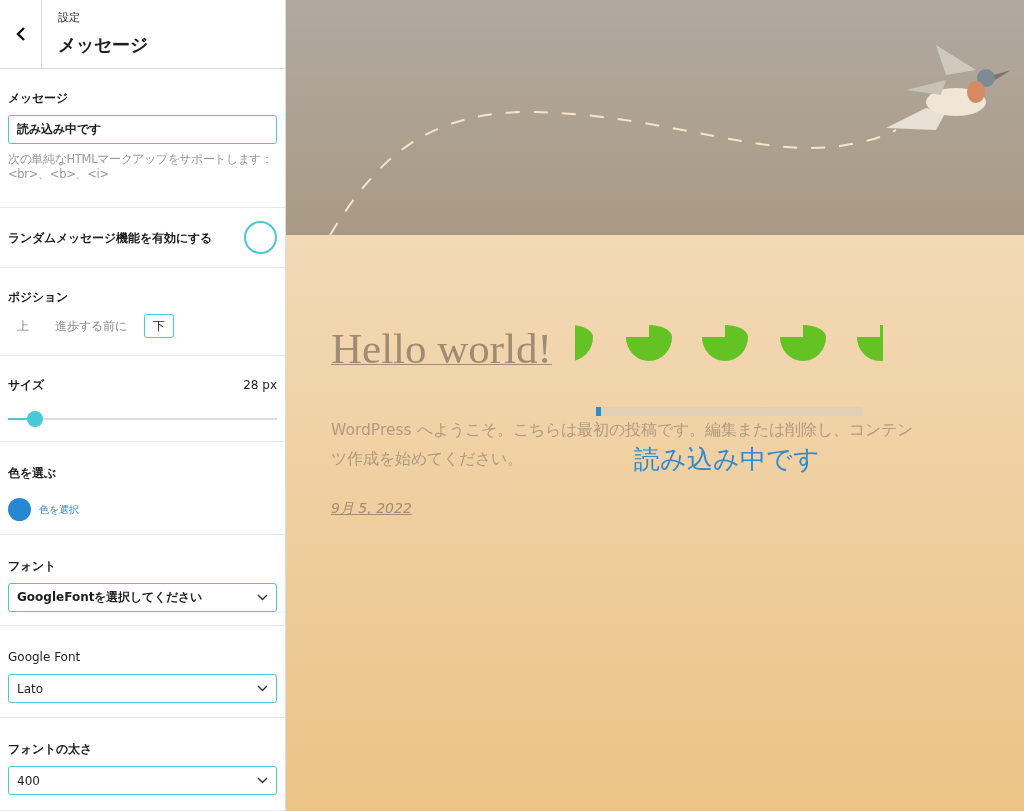 Image resolution: width=1024 pixels, height=811 pixels. What do you see at coordinates (142, 689) in the screenshot?
I see `select-field: Lato` at bounding box center [142, 689].